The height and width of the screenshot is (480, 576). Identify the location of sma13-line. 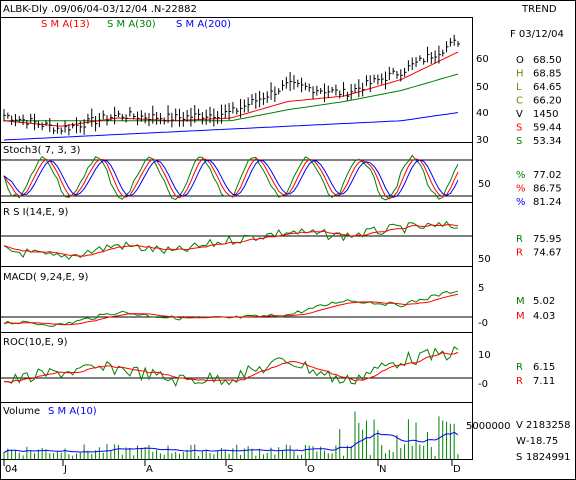
(231, 89).